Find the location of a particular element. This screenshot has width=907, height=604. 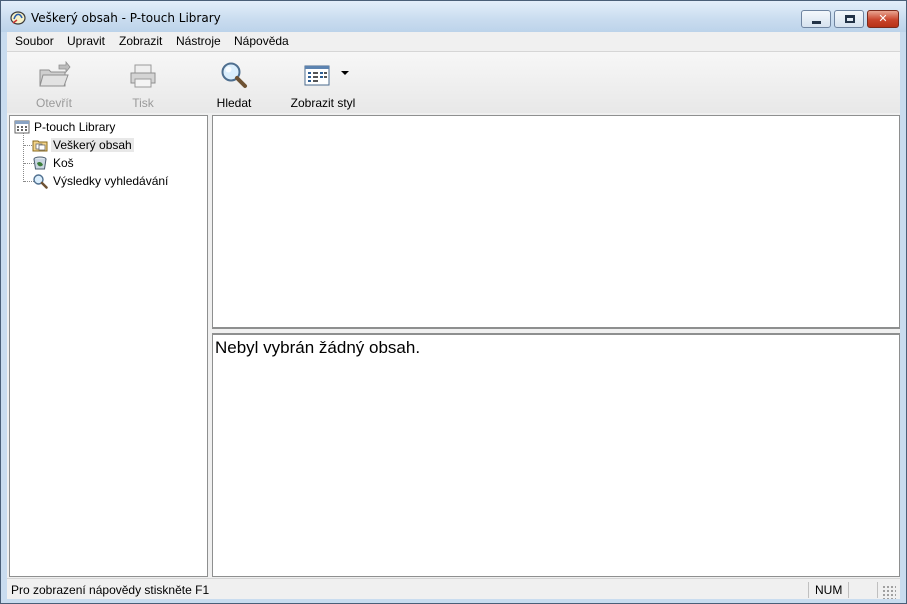

view-style-label: Zobrazit styl is located at coordinates (323, 103).